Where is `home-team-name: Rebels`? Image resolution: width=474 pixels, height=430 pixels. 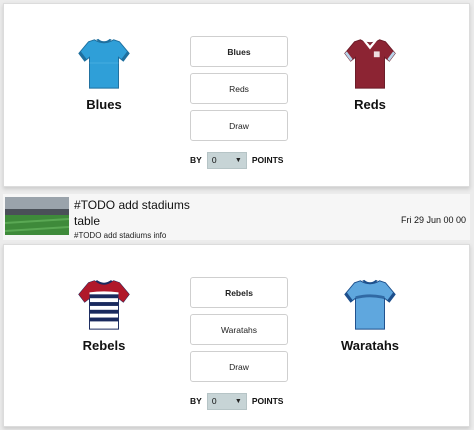
home-team-name: Rebels is located at coordinates (104, 345).